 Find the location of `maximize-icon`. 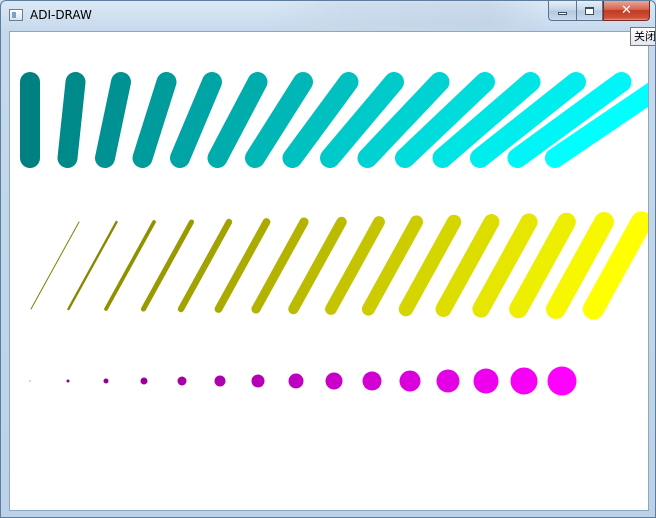

maximize-icon is located at coordinates (589, 10).